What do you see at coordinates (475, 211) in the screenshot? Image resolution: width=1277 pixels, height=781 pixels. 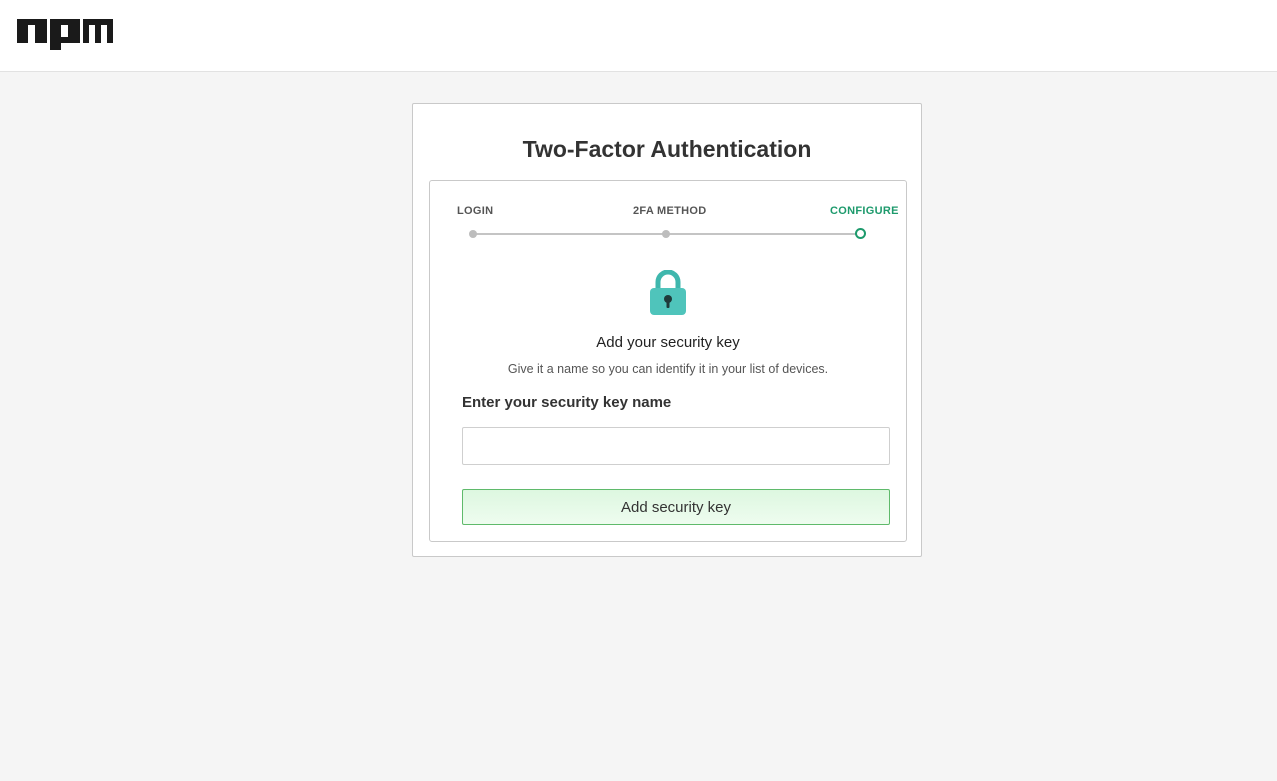 I see `step-login-label: LOGIN` at bounding box center [475, 211].